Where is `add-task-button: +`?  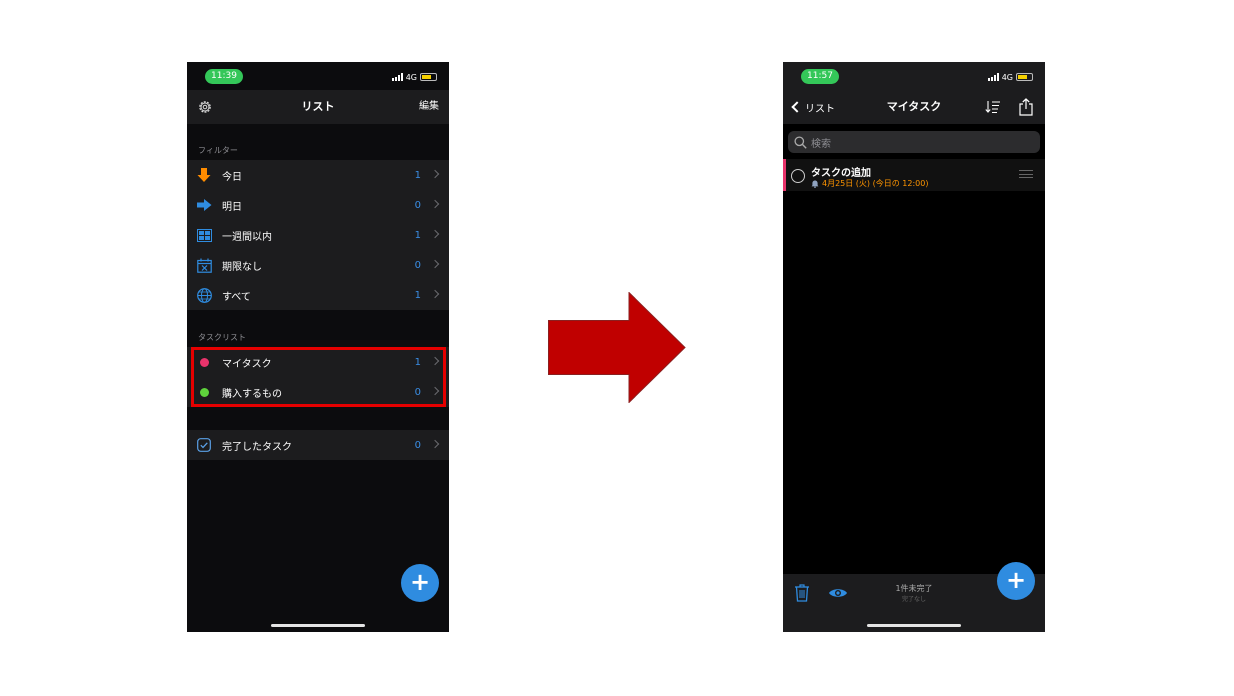
add-task-button: + is located at coordinates (1016, 581).